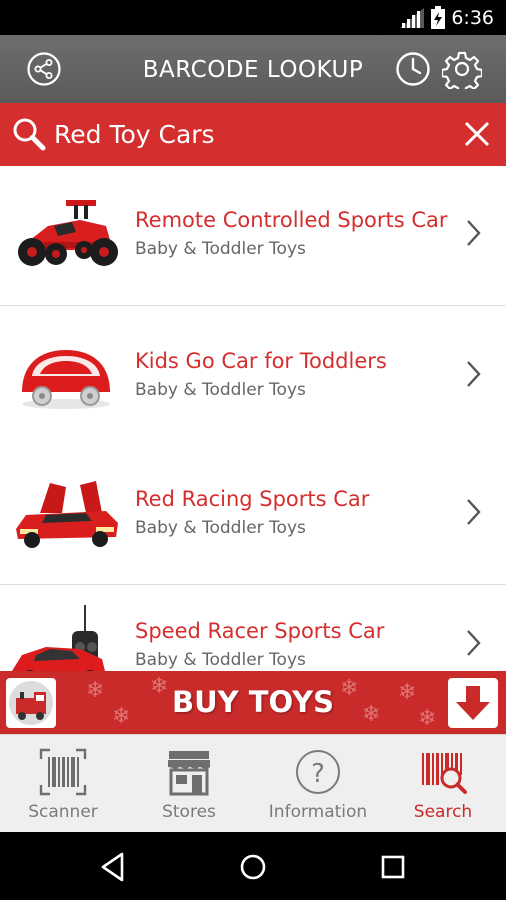  I want to click on tab-label: Search, so click(443, 812).